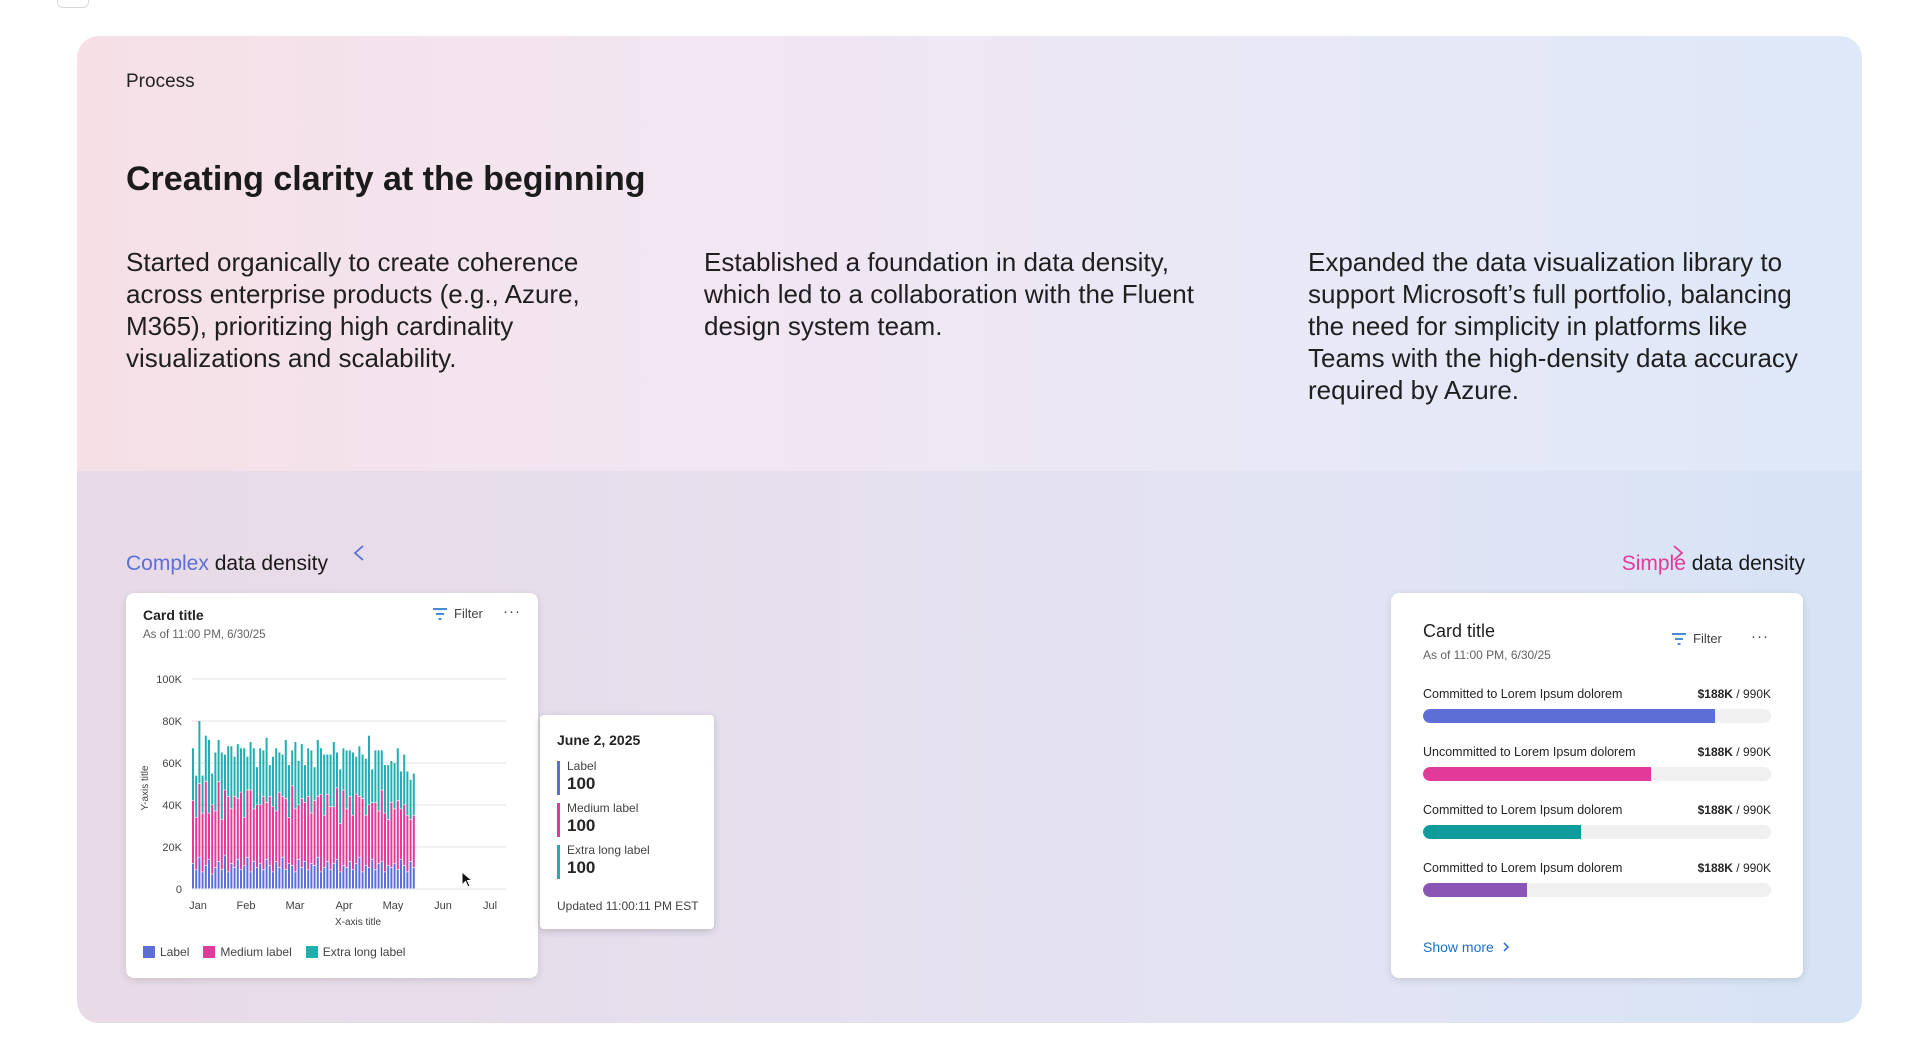 The image size is (1924, 1050). I want to click on y-tick-label: 20K, so click(172, 848).